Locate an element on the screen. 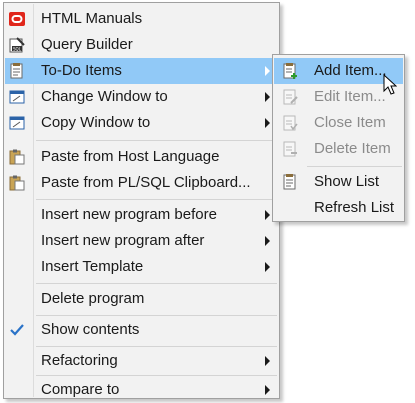  menu-item-label: To-Do Items is located at coordinates (81, 70).